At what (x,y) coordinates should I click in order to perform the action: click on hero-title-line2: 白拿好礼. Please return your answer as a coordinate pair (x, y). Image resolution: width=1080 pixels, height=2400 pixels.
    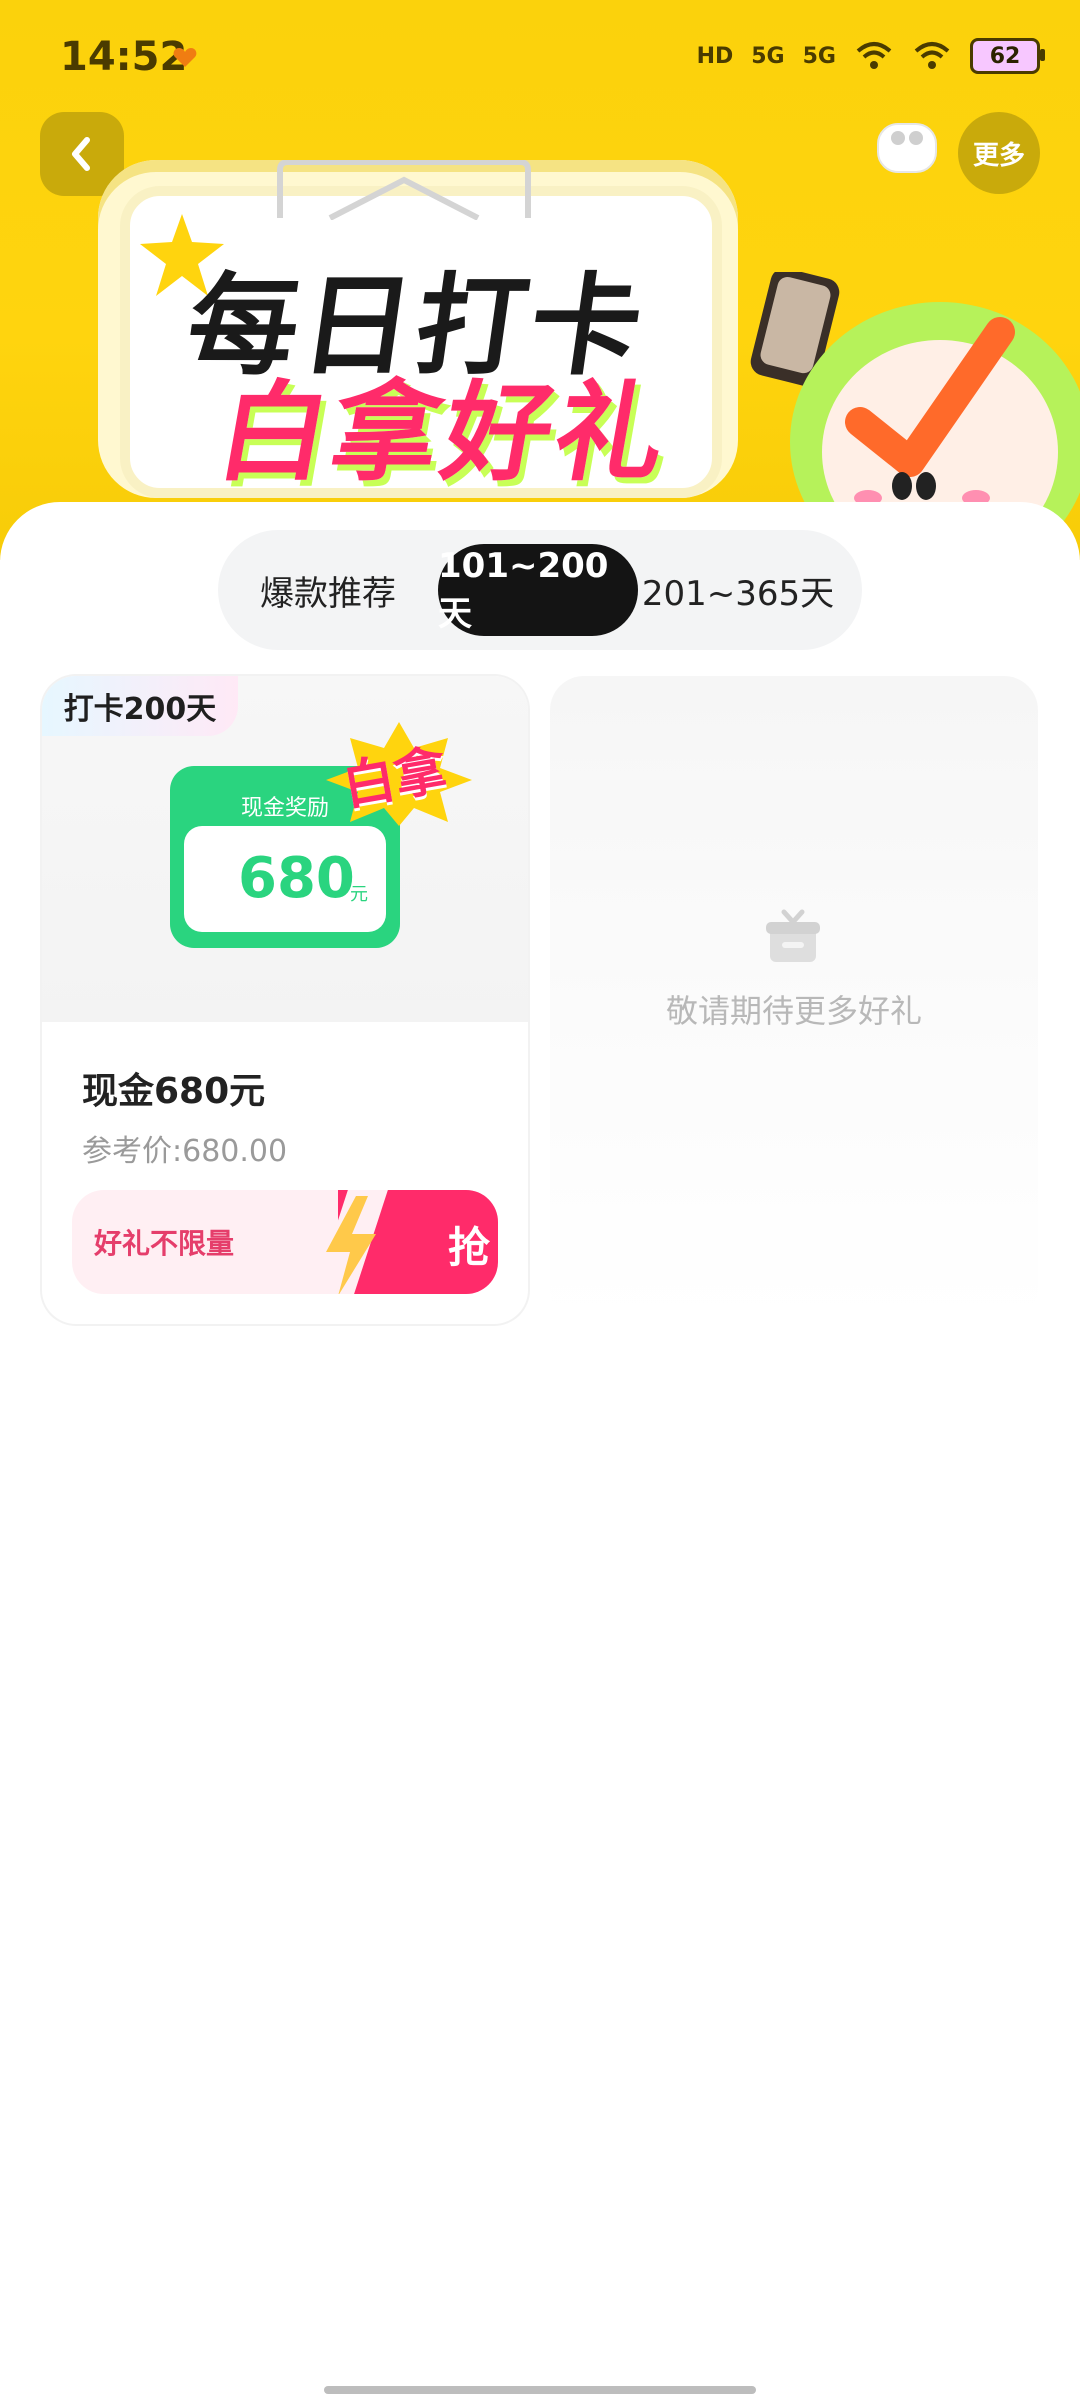
    Looking at the image, I should click on (444, 433).